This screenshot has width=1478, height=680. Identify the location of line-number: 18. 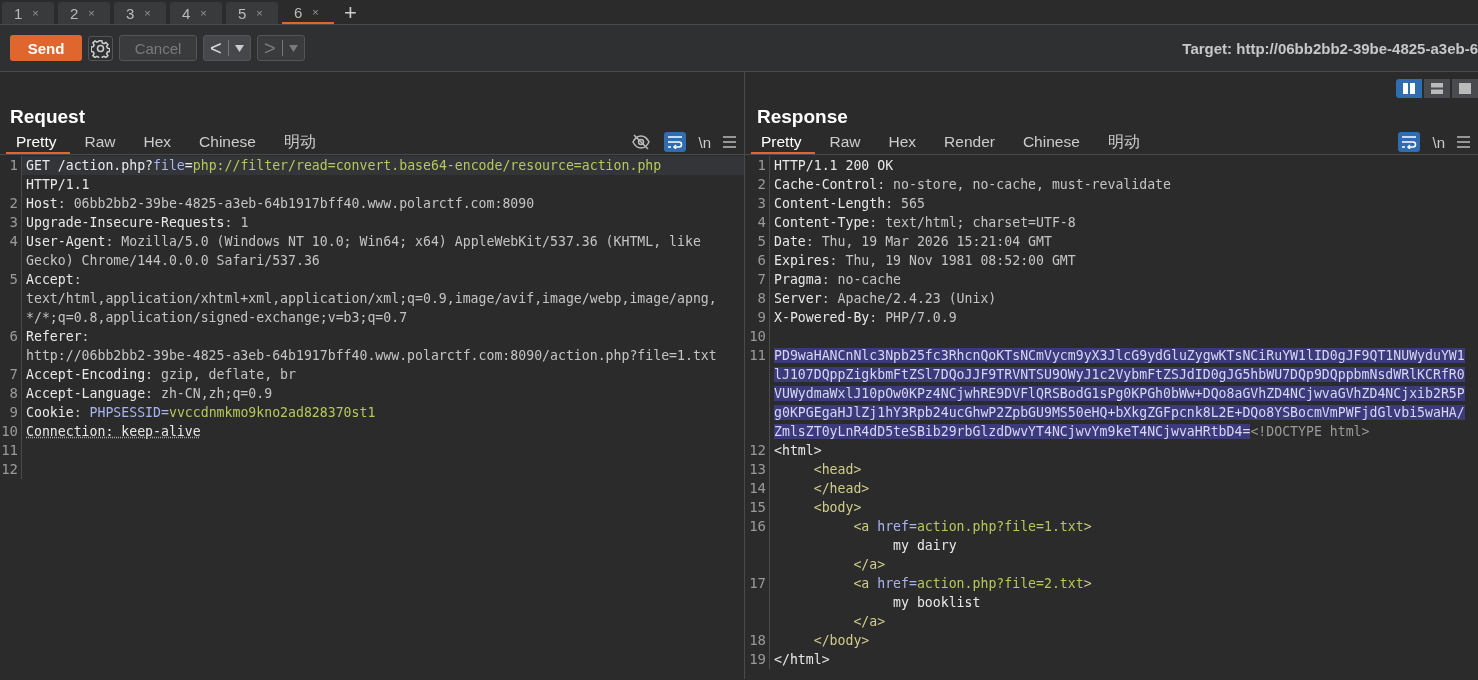
(757, 640).